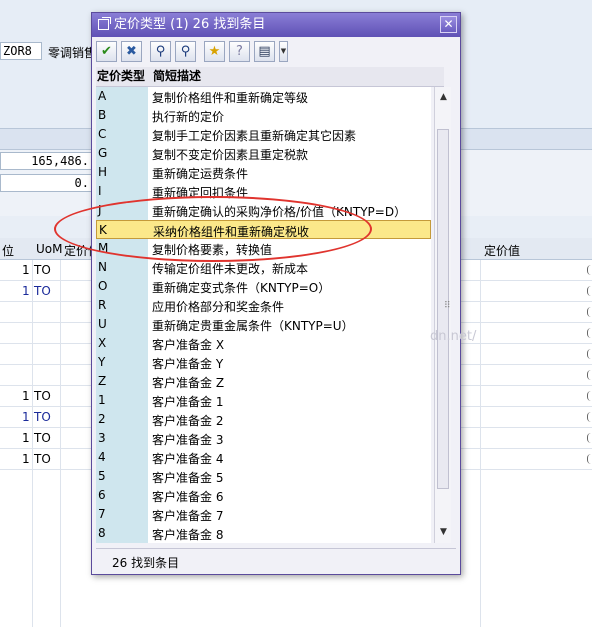  What do you see at coordinates (102, 305) in the screenshot?
I see `list-item-code: R` at bounding box center [102, 305].